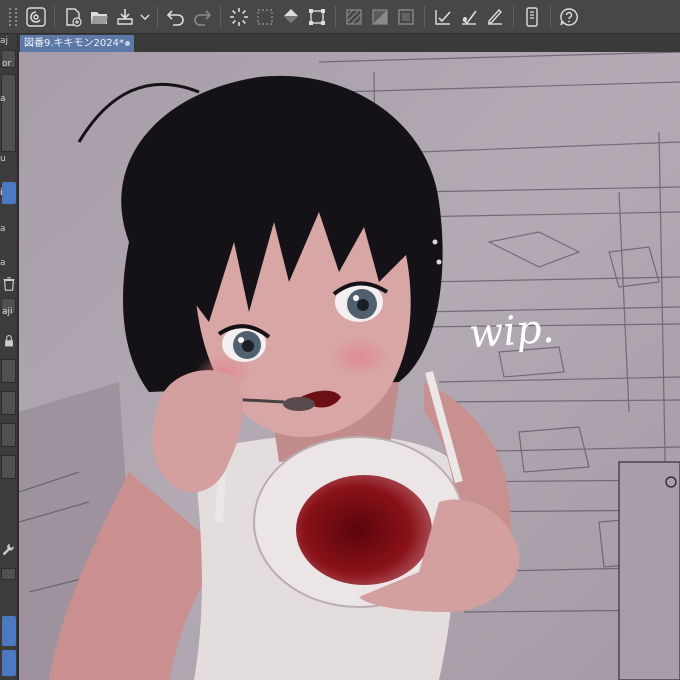 The height and width of the screenshot is (680, 680). I want to click on panel-list, so click(8, 113).